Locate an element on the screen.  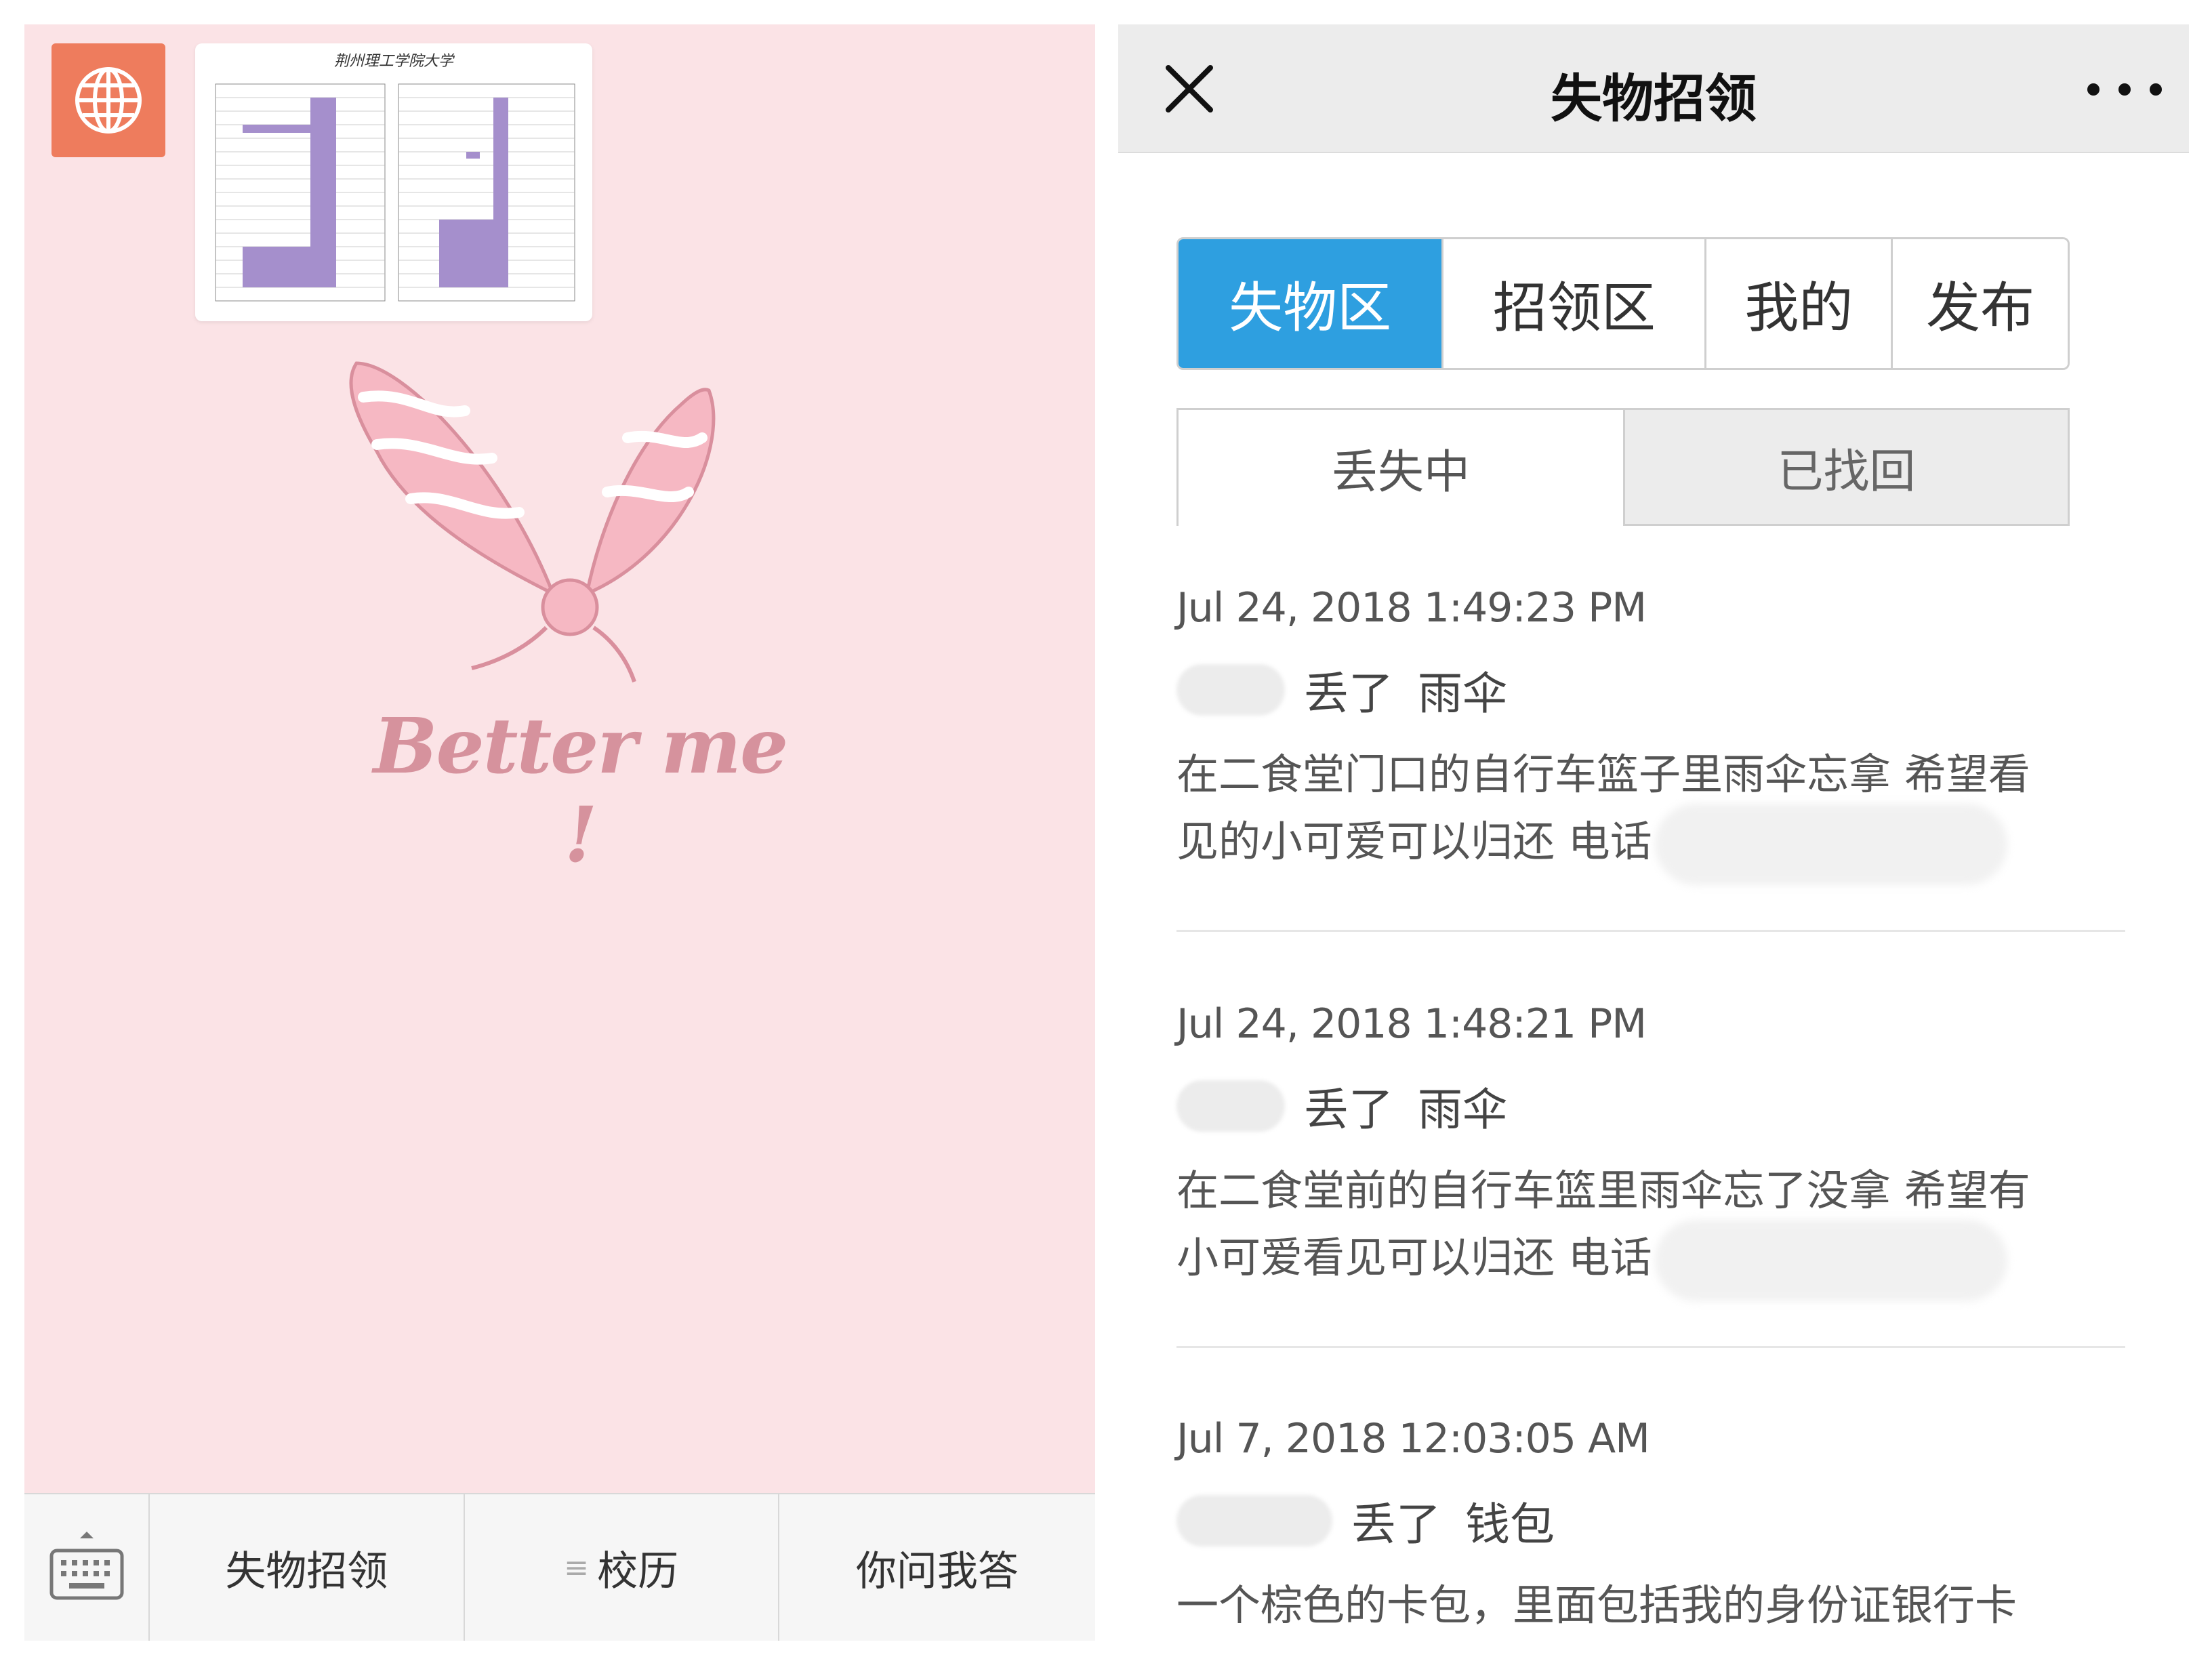
globe-icon-button is located at coordinates (108, 100).